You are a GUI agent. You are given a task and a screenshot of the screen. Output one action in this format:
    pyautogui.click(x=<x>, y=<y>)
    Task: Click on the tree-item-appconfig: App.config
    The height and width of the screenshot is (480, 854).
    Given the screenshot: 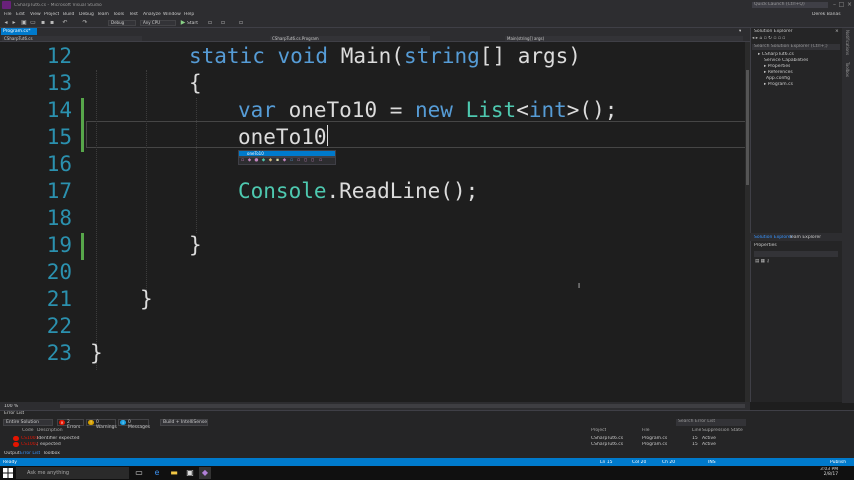 What is the action you would take?
    pyautogui.click(x=778, y=78)
    